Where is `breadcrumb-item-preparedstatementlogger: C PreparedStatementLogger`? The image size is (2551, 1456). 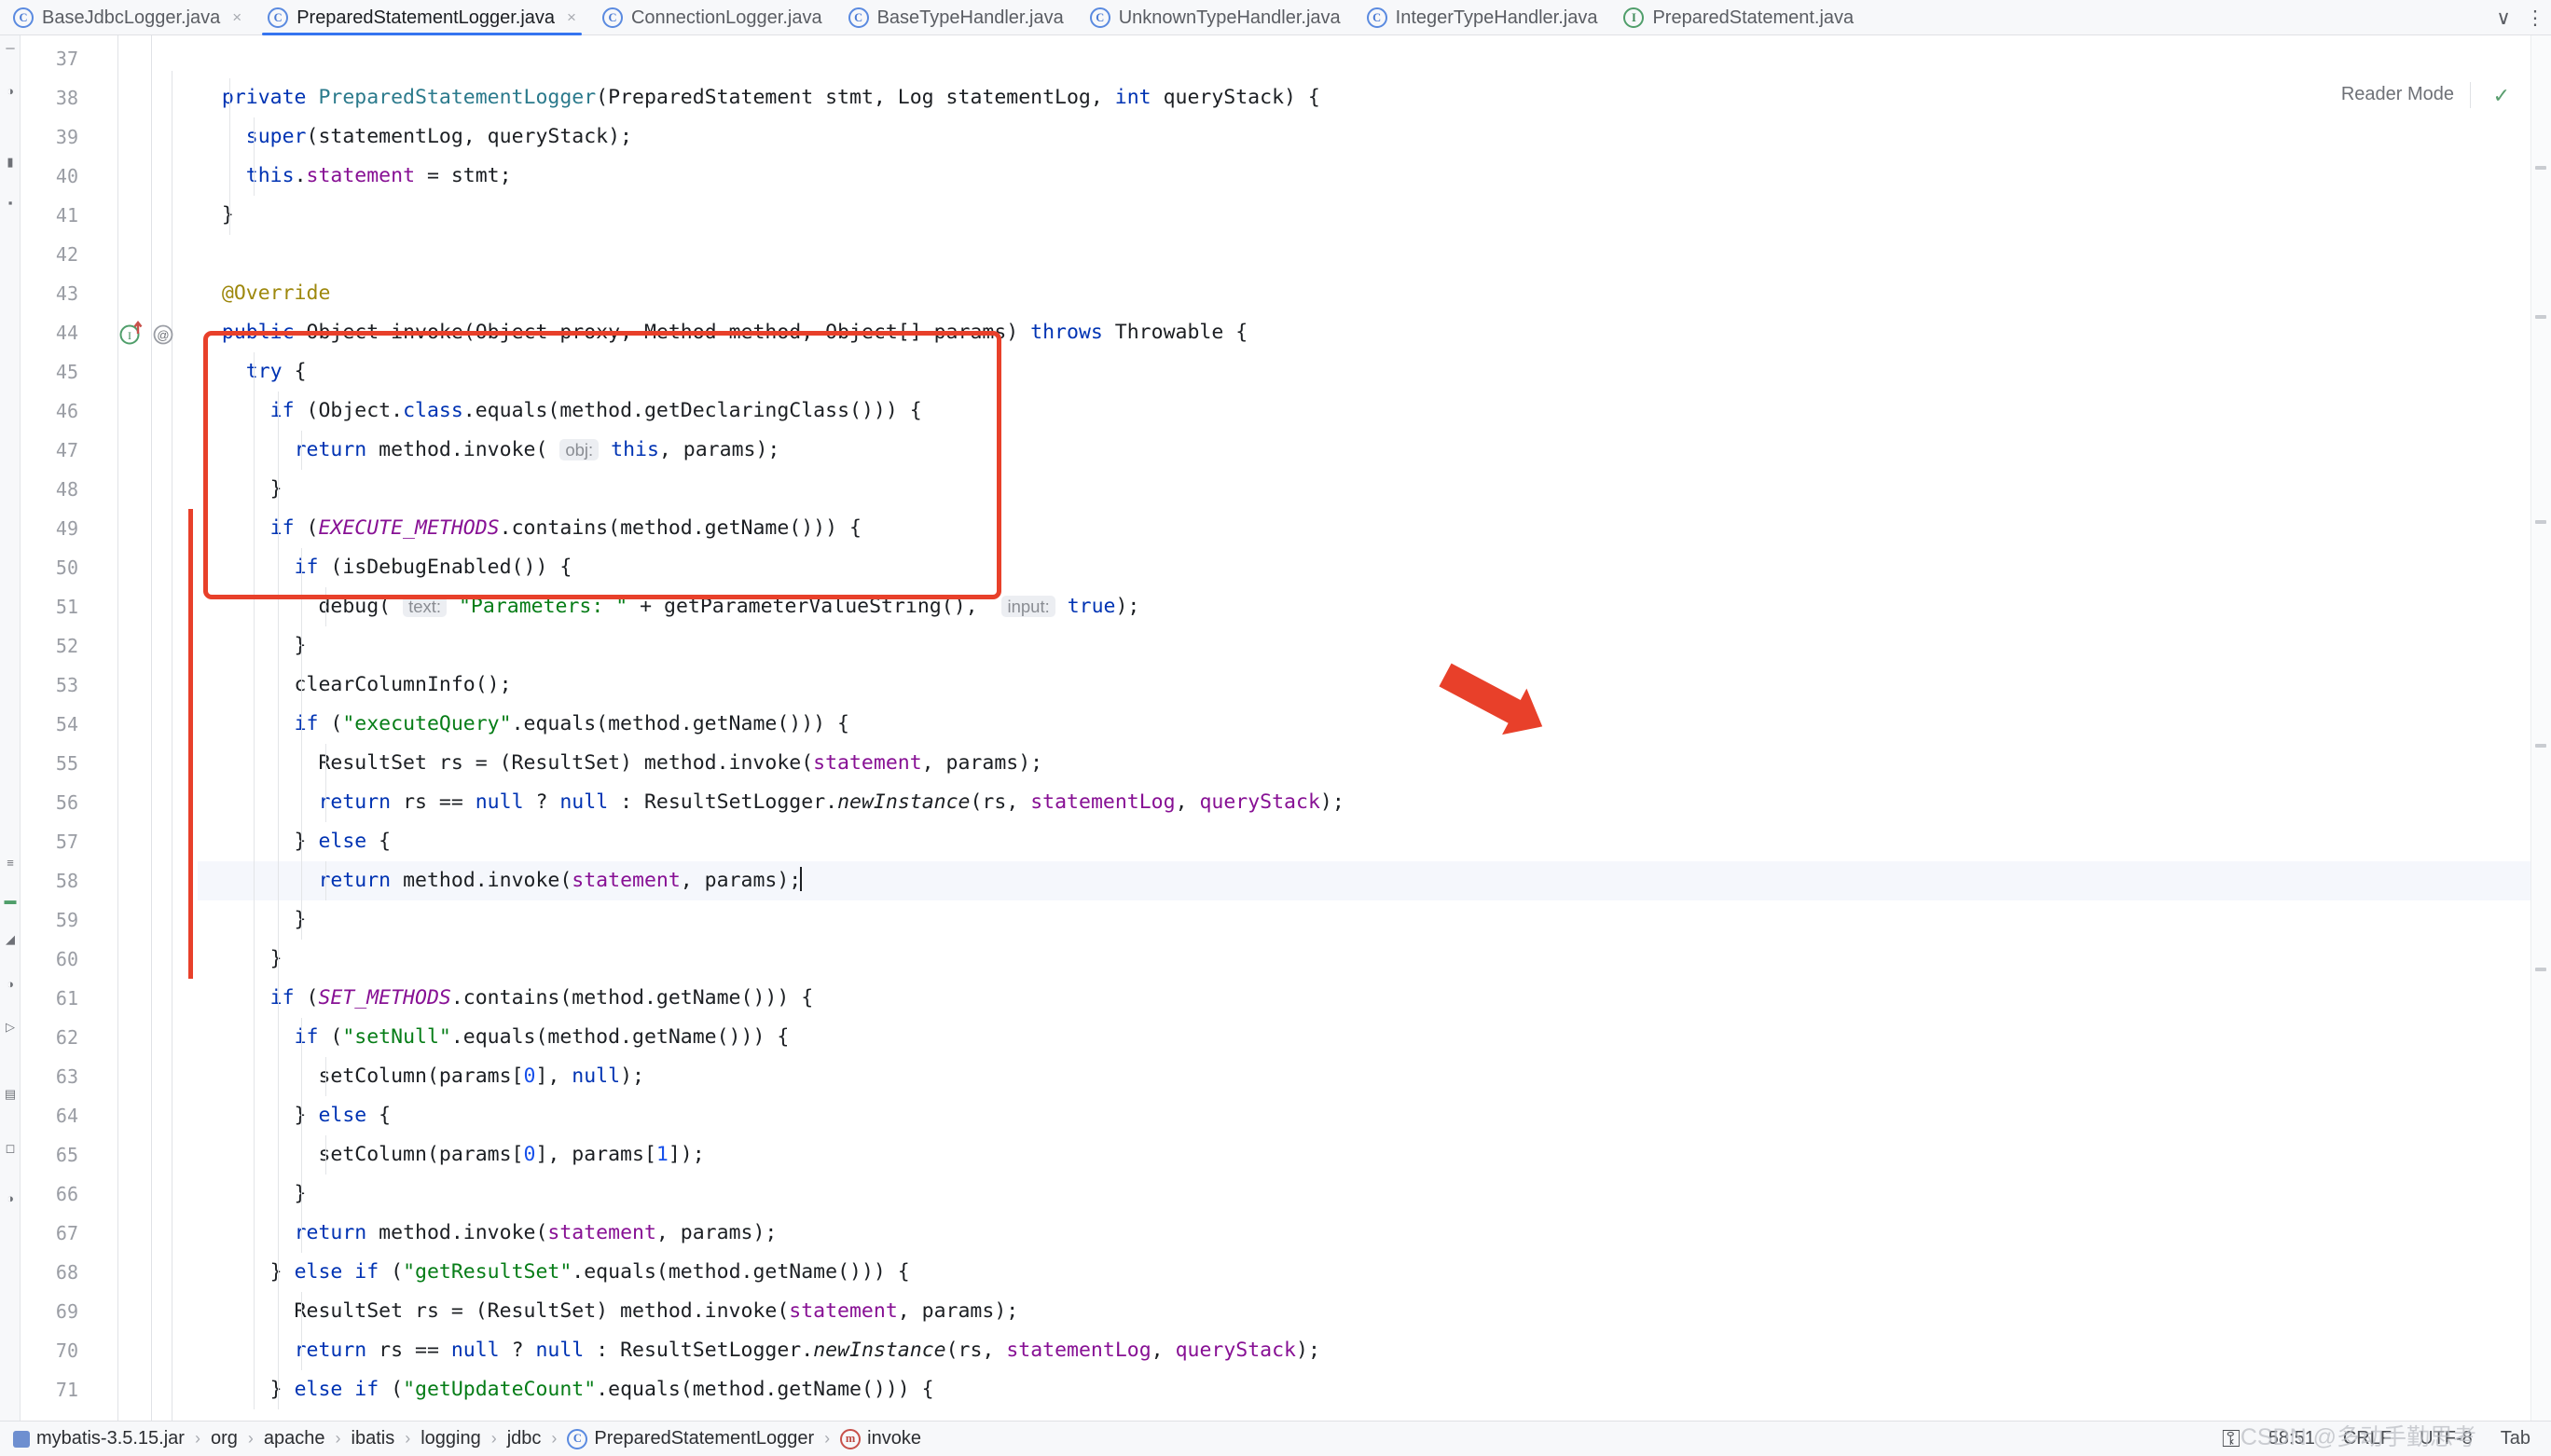
breadcrumb-item-preparedstatementlogger: C PreparedStatementLogger is located at coordinates (690, 1438).